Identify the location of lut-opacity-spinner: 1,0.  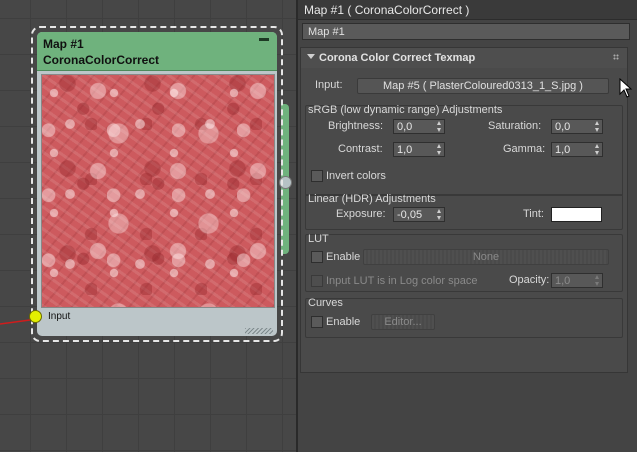
(577, 280).